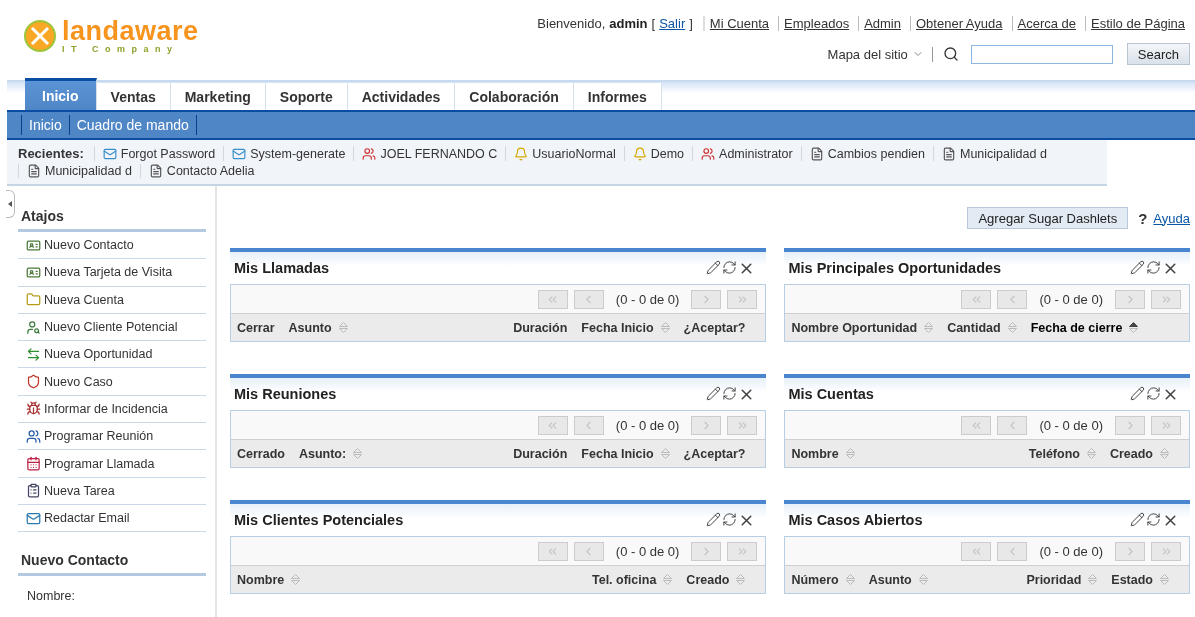 The width and height of the screenshot is (1195, 617). I want to click on recent-item: Contacto Adelia, so click(201, 171).